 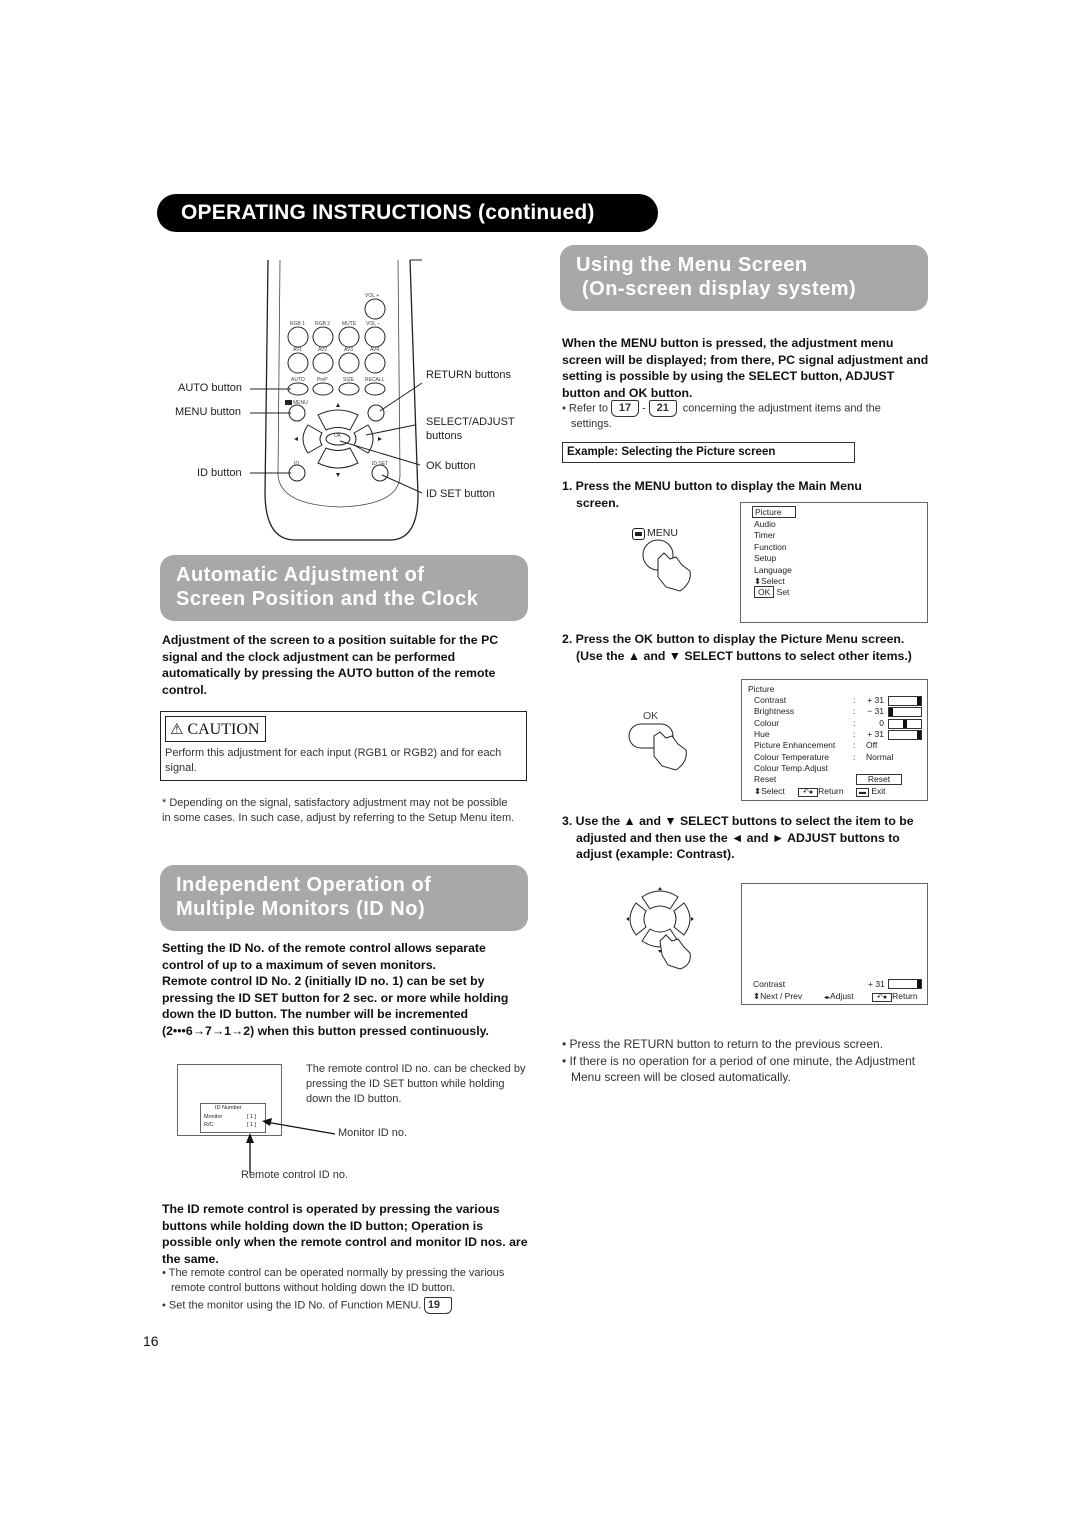 I want to click on main-menu-item: Setup, so click(x=765, y=558).